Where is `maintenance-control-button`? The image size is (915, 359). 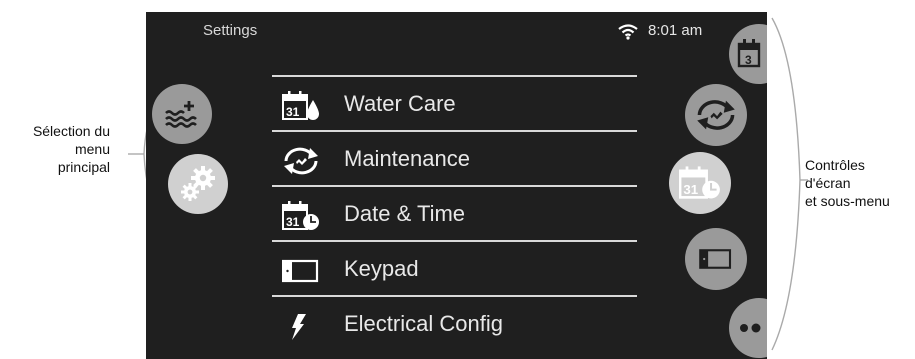
maintenance-control-button is located at coordinates (716, 115).